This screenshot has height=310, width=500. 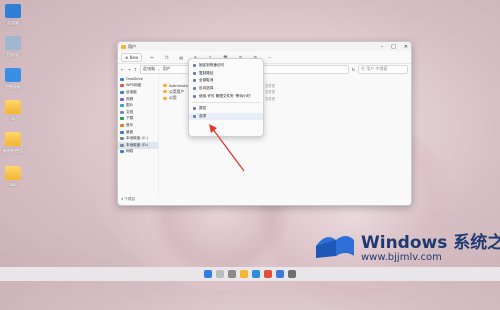 What do you see at coordinates (268, 274) in the screenshot?
I see `chrome-icon` at bounding box center [268, 274].